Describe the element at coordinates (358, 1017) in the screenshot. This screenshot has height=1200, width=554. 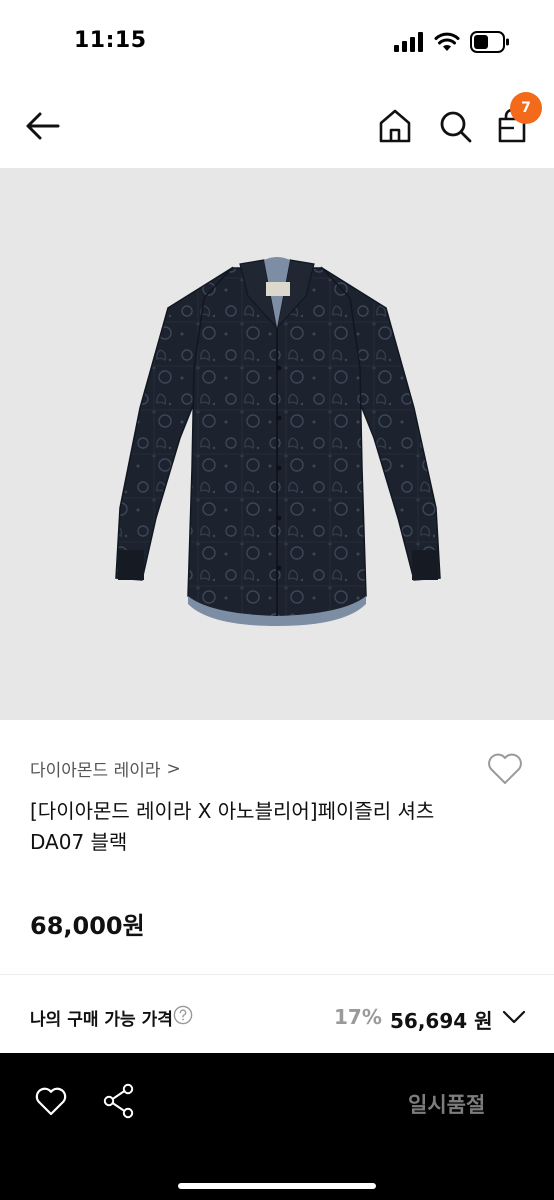
I see `discount-rate: 17%` at that location.